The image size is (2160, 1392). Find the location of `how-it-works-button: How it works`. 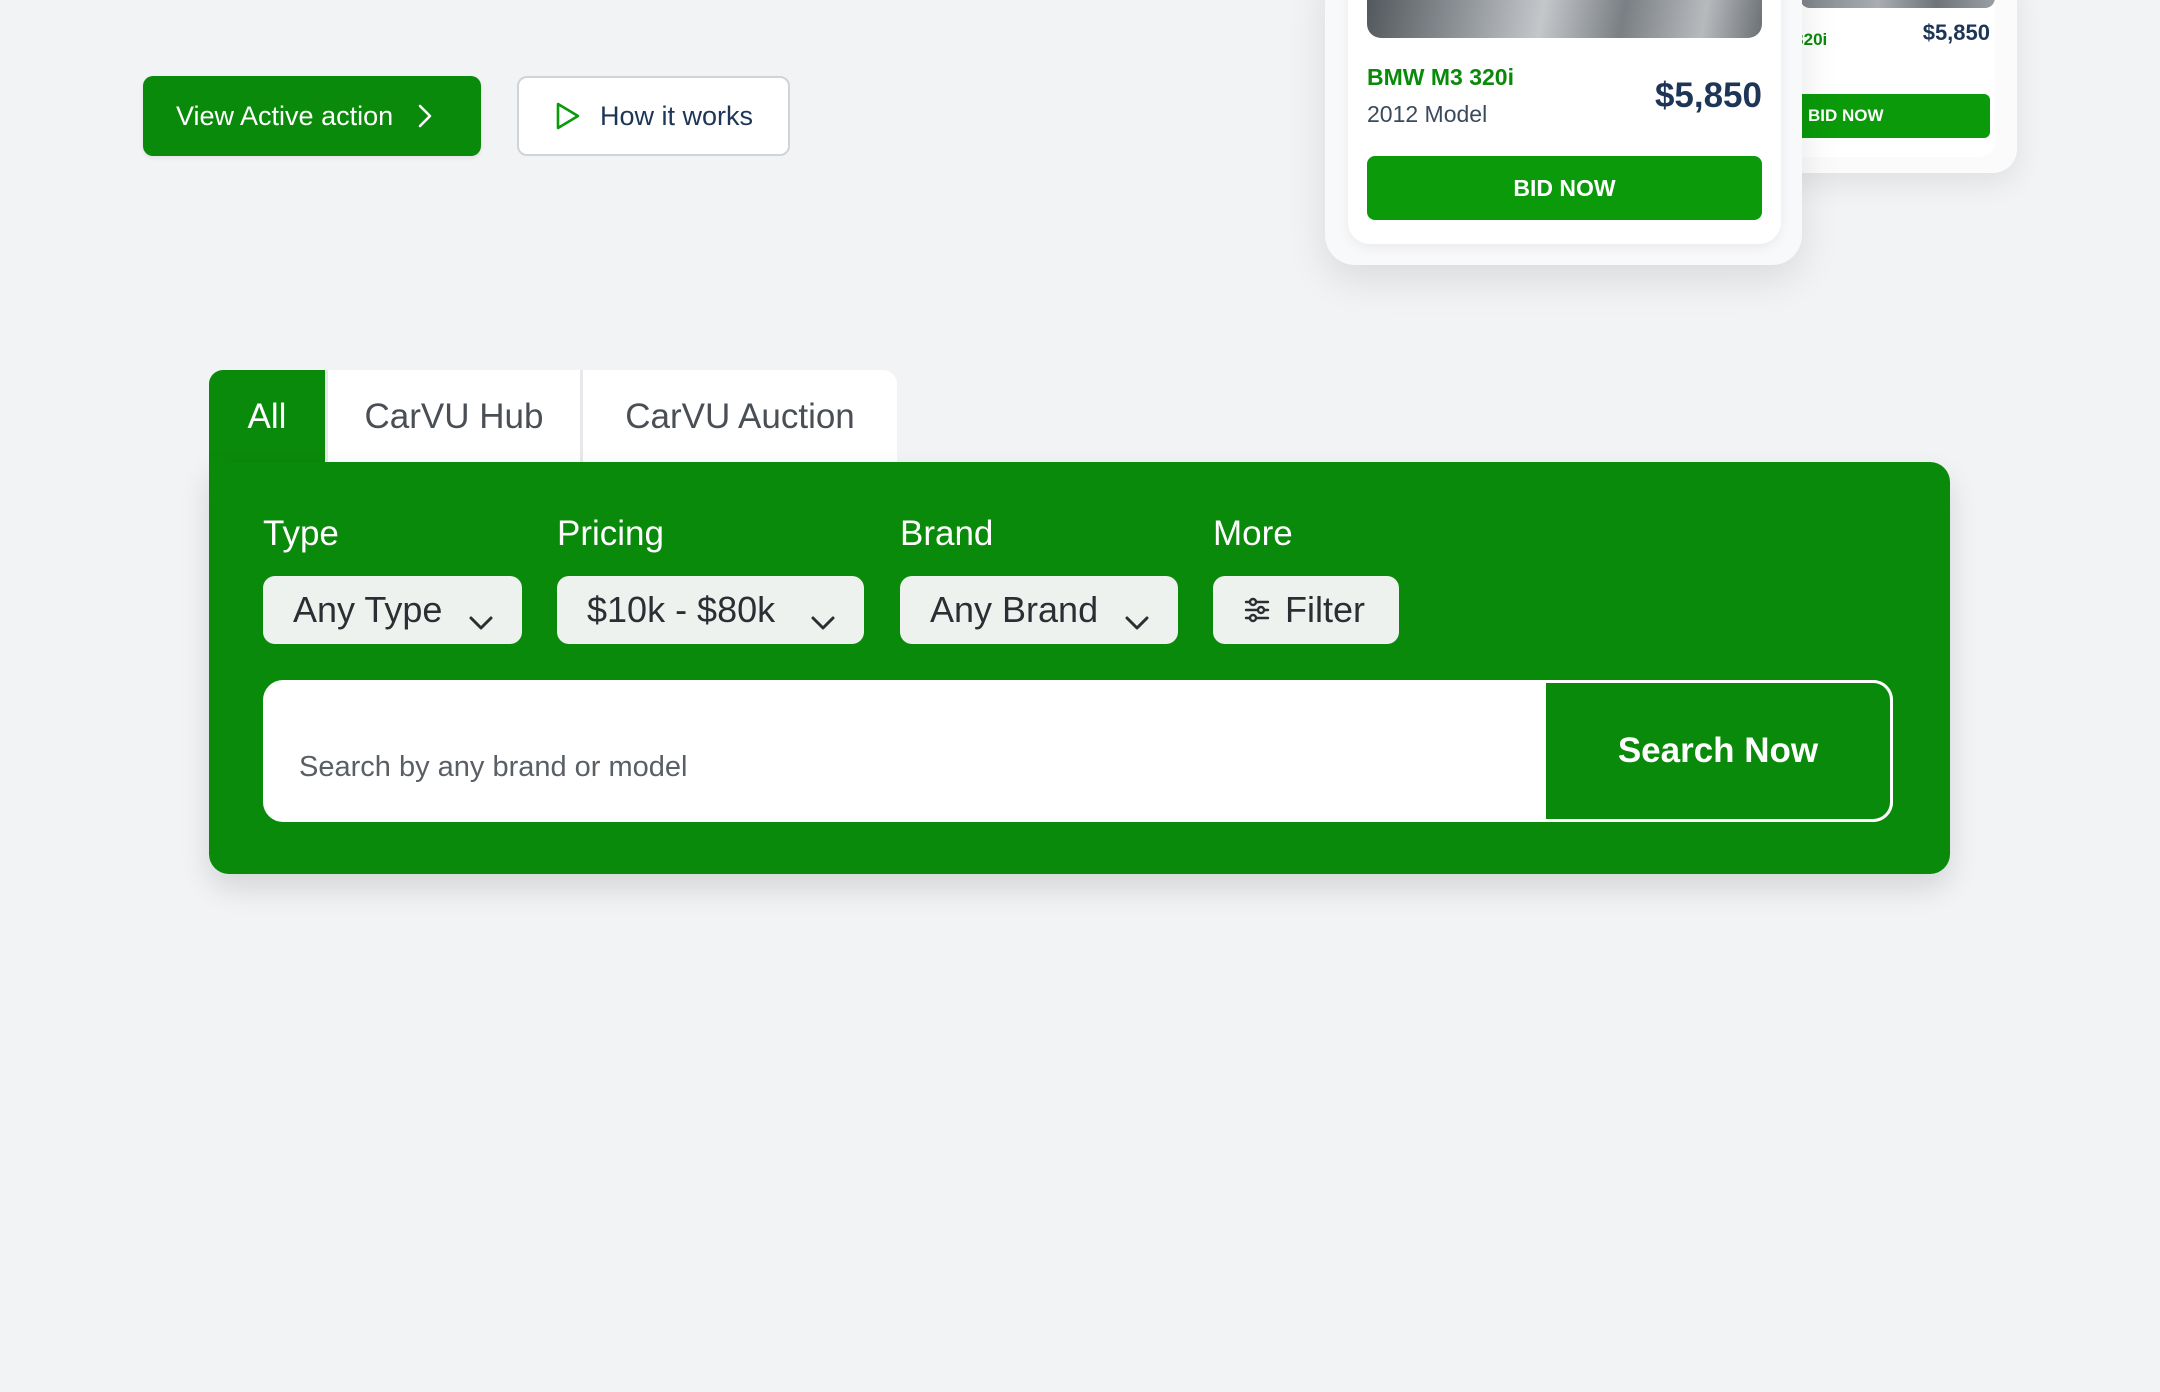

how-it-works-button: How it works is located at coordinates (653, 116).